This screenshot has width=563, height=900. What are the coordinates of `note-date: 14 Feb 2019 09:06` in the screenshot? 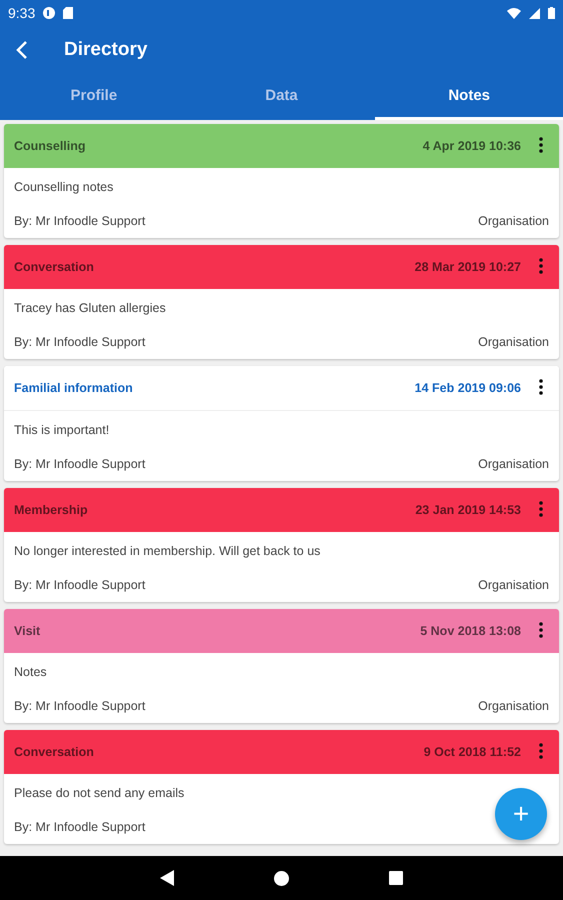 It's located at (467, 388).